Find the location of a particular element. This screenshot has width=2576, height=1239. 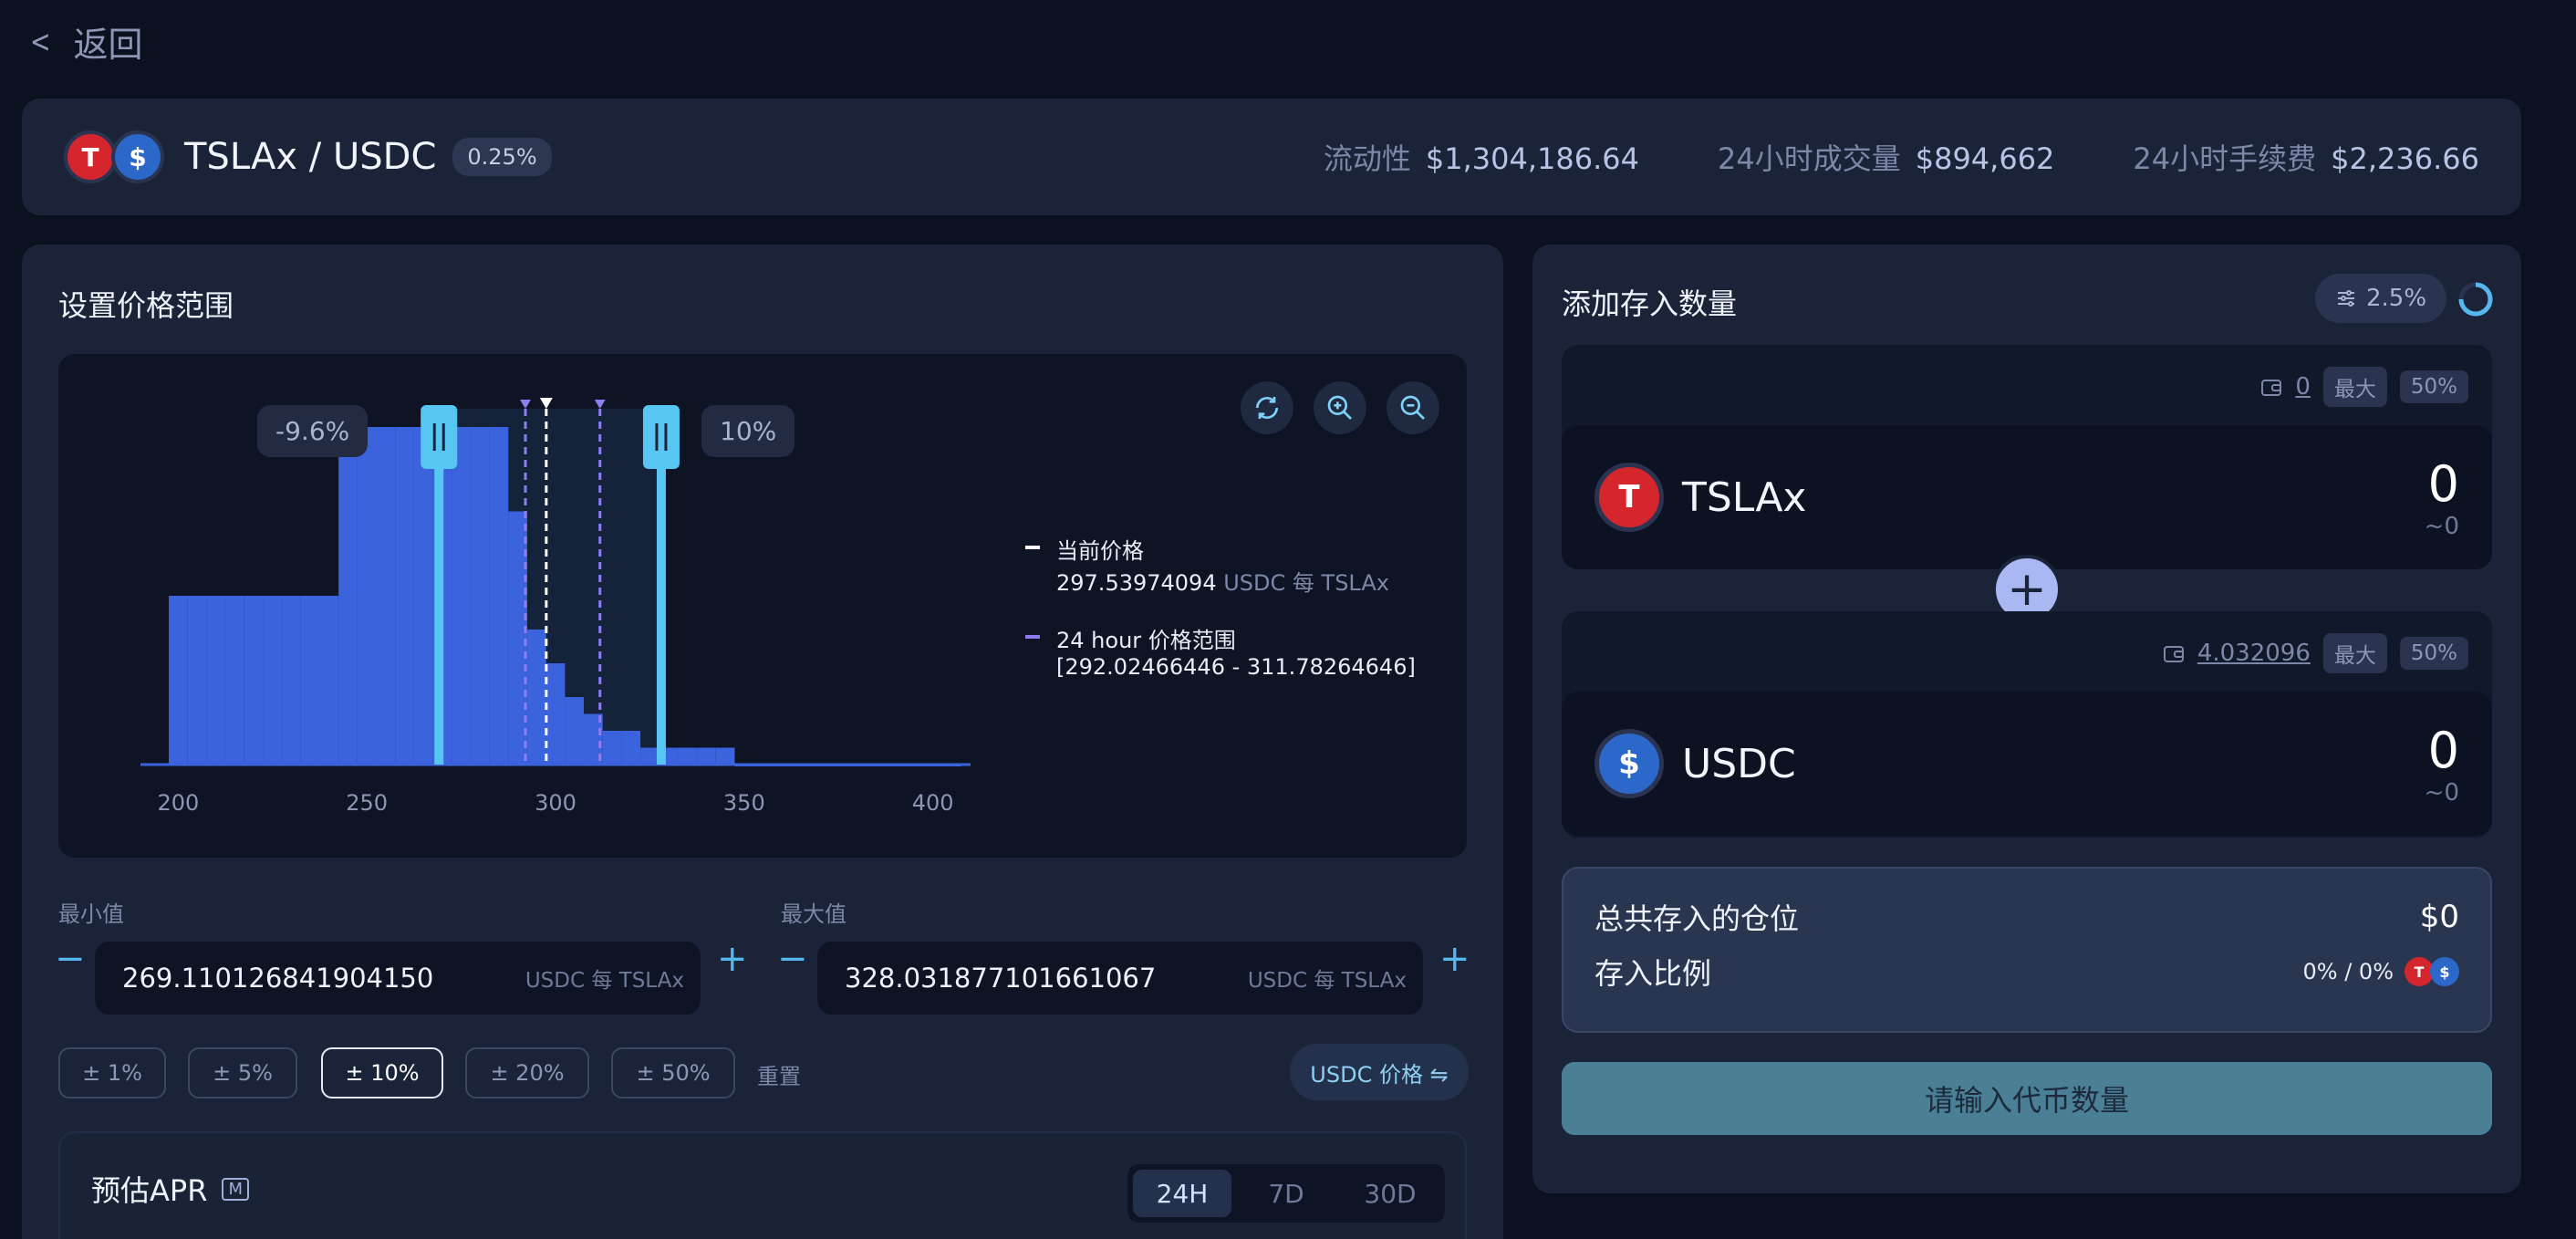

preset-5-button: ± 5% is located at coordinates (242, 1072).